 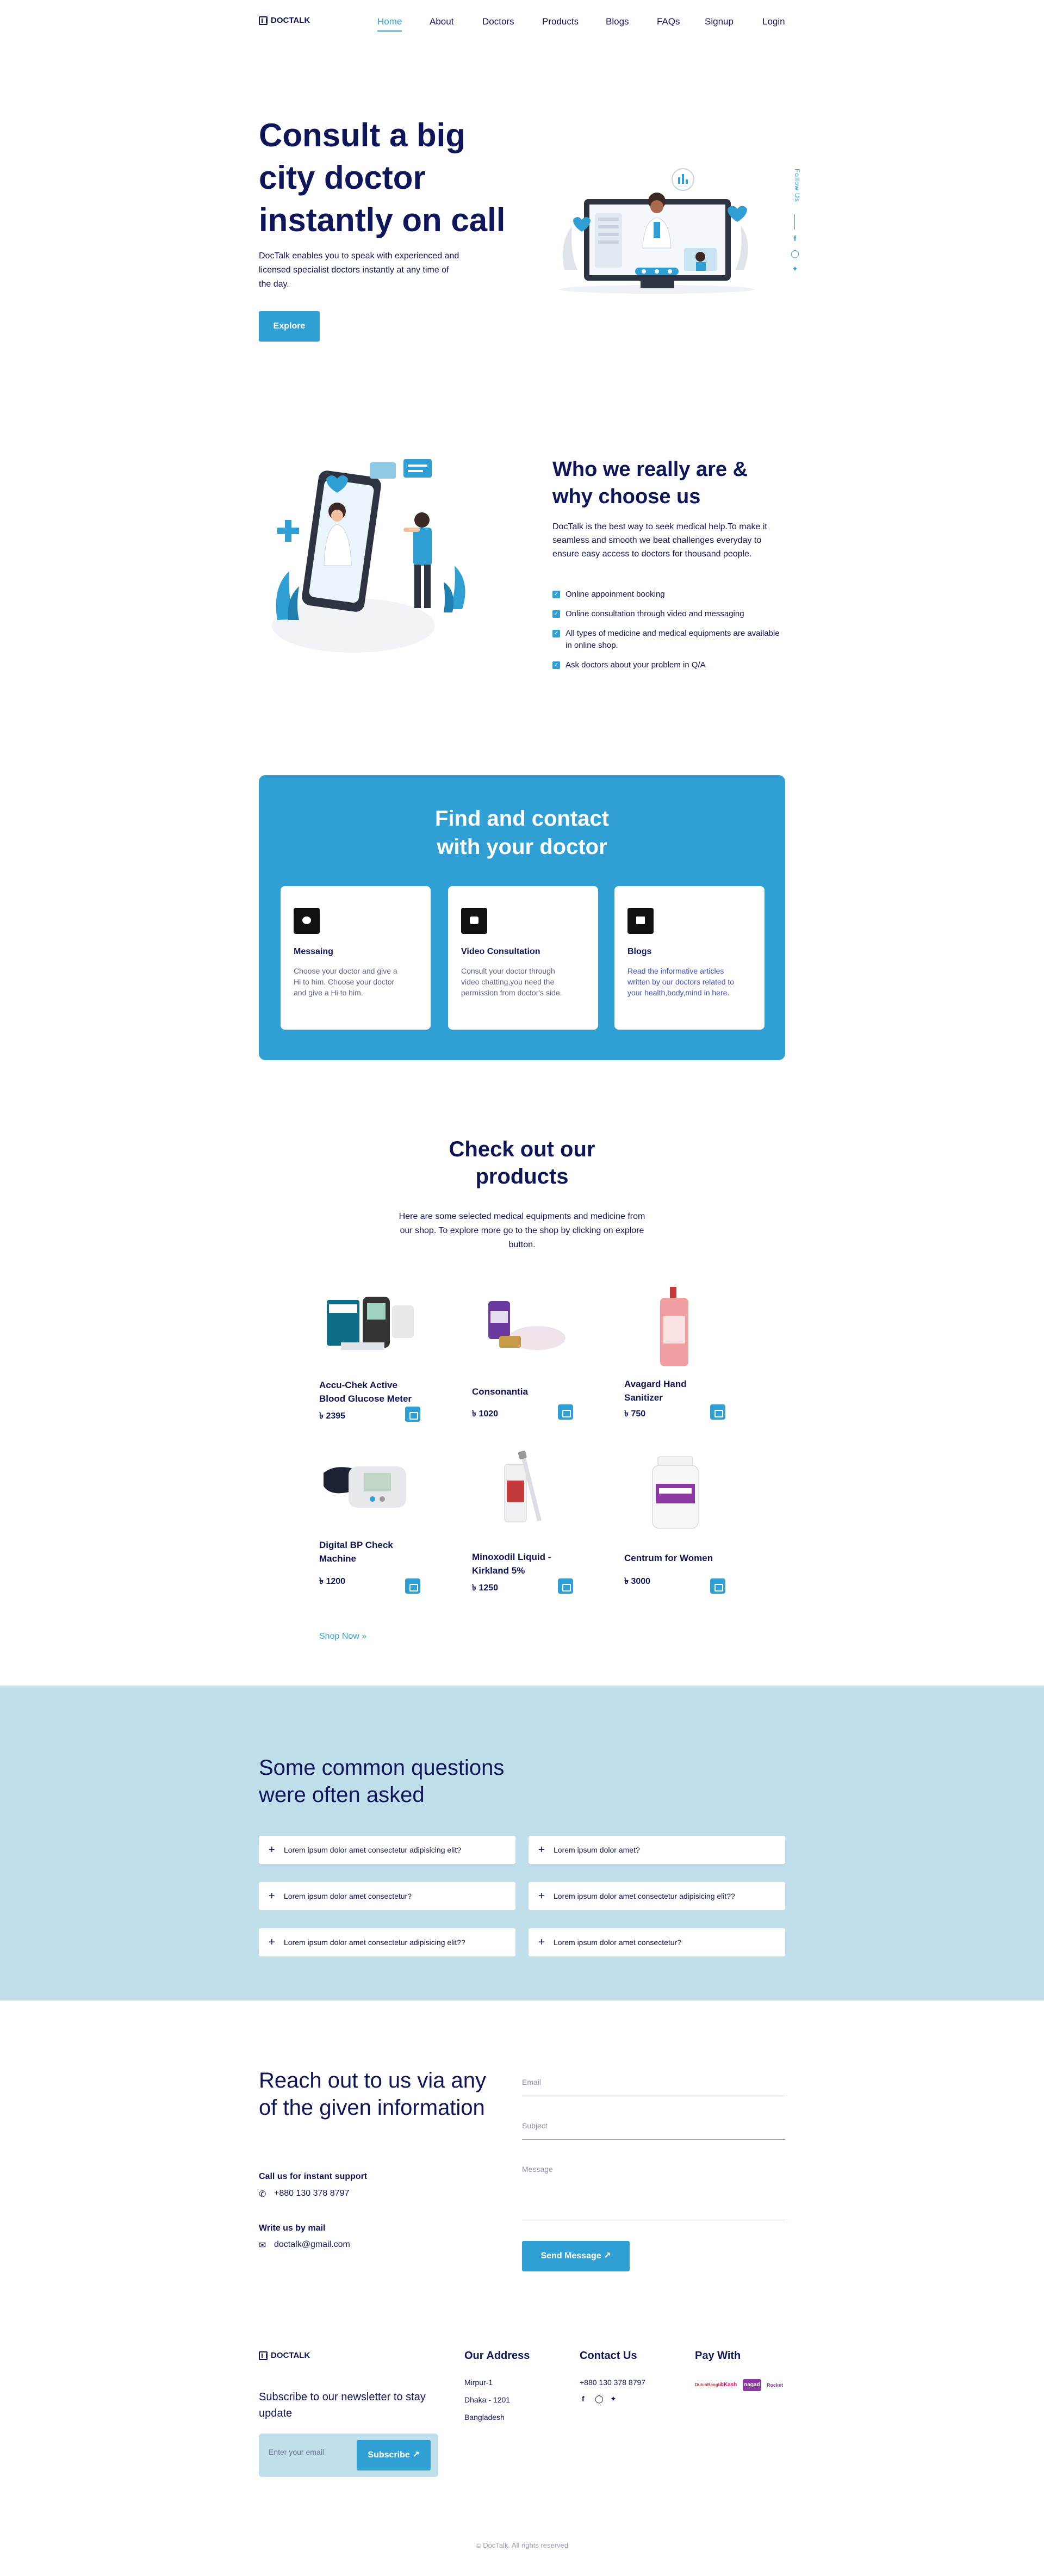 I want to click on product-name: Accu-Chek Active Blood Glucose Meter, so click(x=365, y=1392).